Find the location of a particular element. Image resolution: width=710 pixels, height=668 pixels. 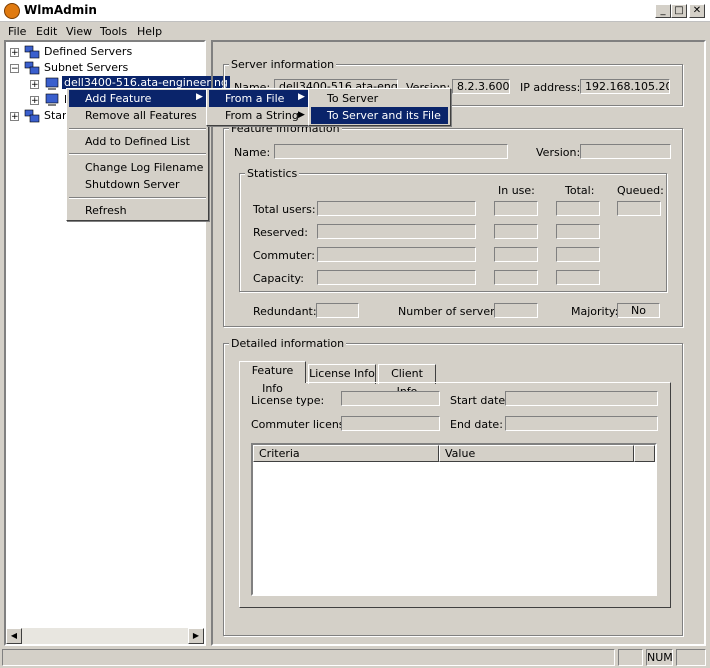

menu-item-from-a-string: From a String is located at coordinates (258, 115).